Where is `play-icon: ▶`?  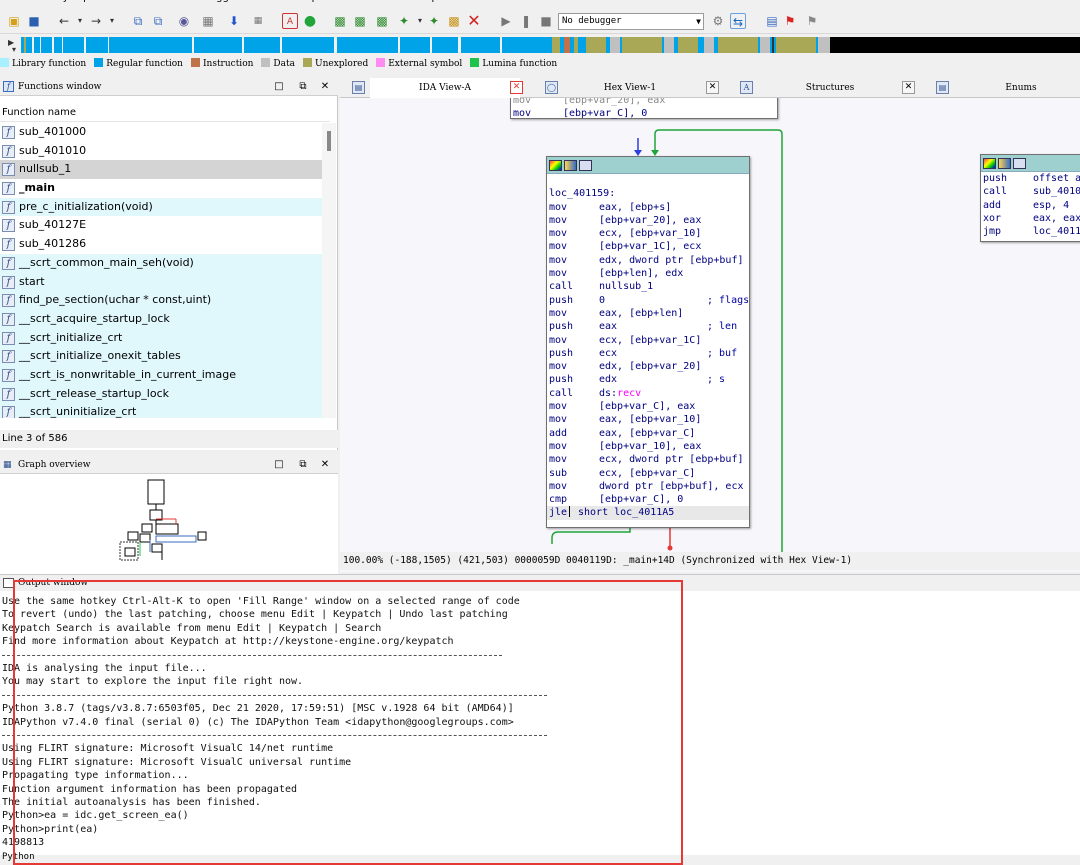 play-icon: ▶ is located at coordinates (506, 21).